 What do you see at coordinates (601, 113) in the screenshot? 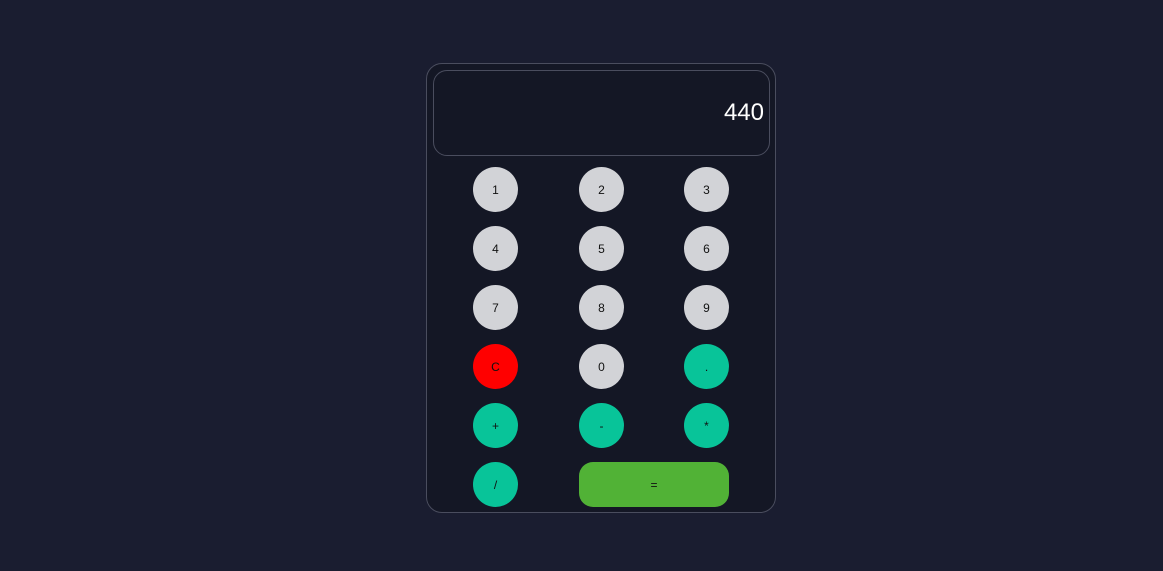
I see `calculator-display` at bounding box center [601, 113].